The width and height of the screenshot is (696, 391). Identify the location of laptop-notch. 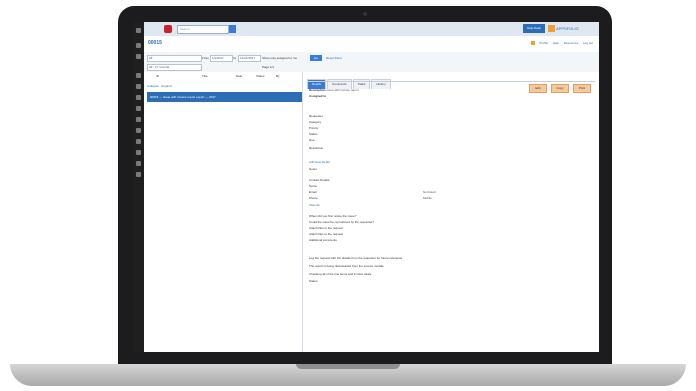
(348, 366).